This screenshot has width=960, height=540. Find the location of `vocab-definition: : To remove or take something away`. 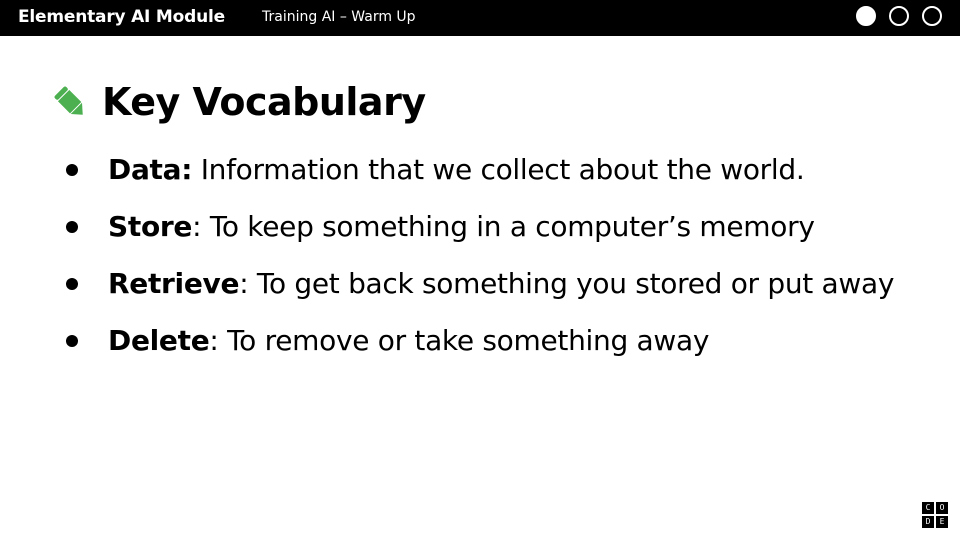

vocab-definition: : To remove or take something away is located at coordinates (459, 340).